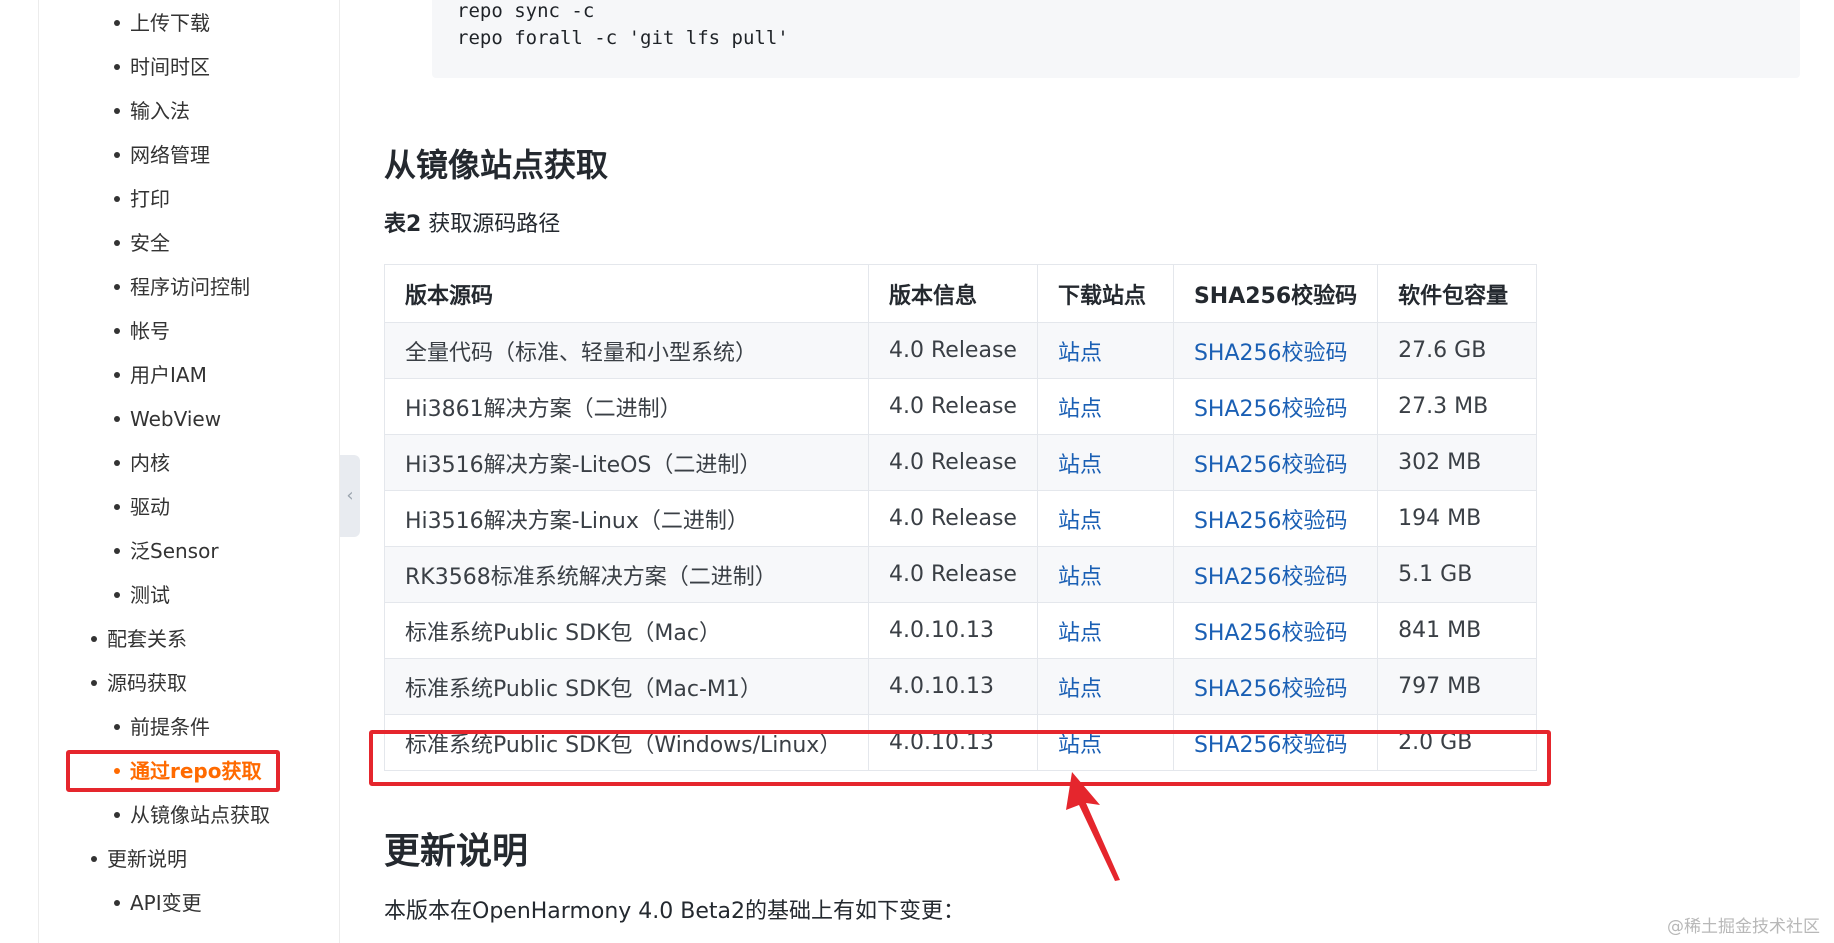 This screenshot has height=943, width=1834. Describe the element at coordinates (150, 331) in the screenshot. I see `sidebar-item-label: 帐号` at that location.